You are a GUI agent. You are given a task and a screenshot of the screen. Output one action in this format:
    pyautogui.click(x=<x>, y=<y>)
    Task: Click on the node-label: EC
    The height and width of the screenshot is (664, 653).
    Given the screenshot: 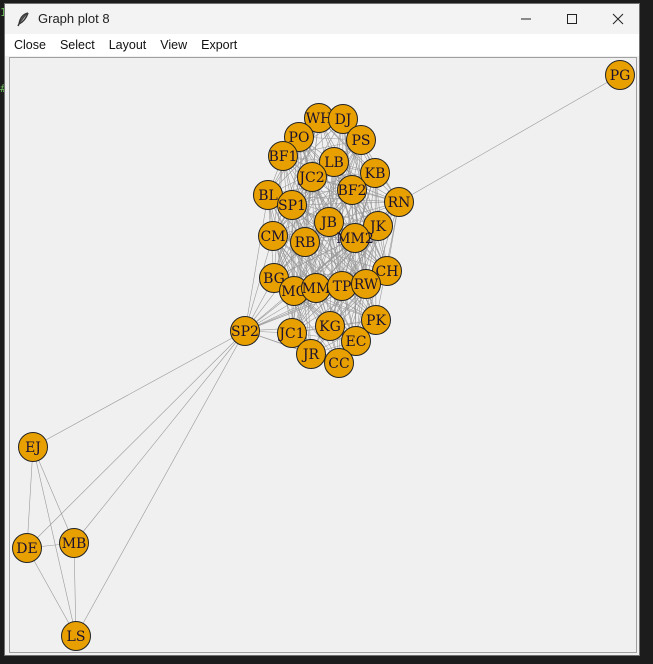 What is the action you would take?
    pyautogui.click(x=356, y=342)
    